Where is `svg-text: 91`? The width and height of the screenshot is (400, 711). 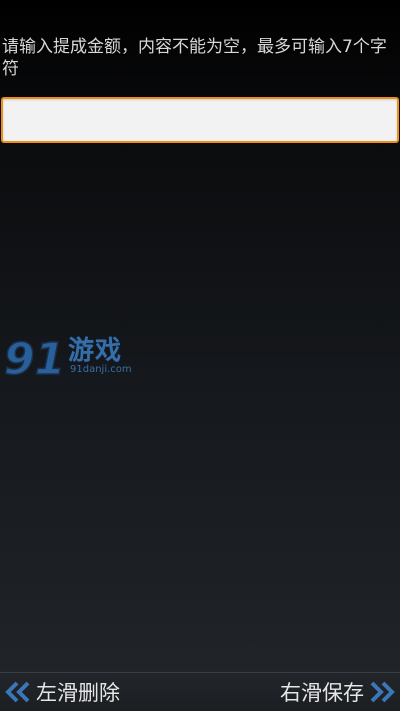
svg-text: 91 is located at coordinates (34, 357).